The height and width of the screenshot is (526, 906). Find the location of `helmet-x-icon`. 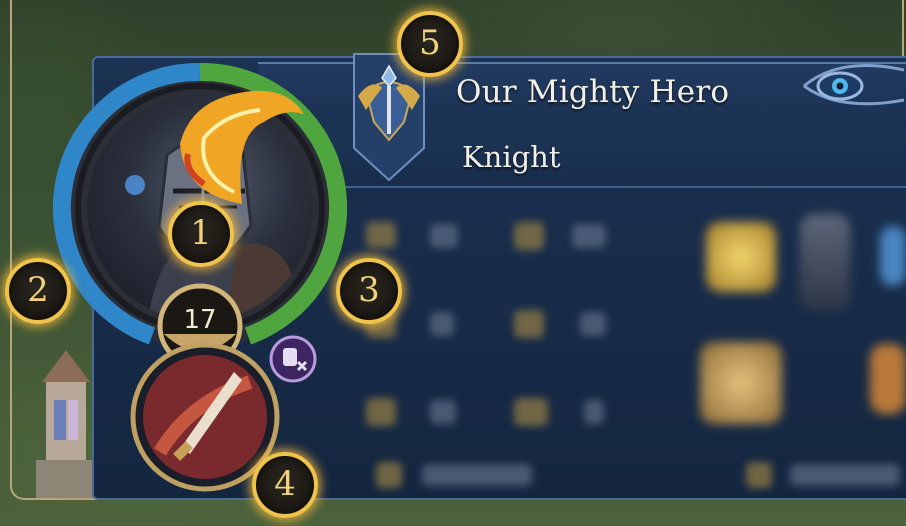

helmet-x-icon is located at coordinates (293, 359).